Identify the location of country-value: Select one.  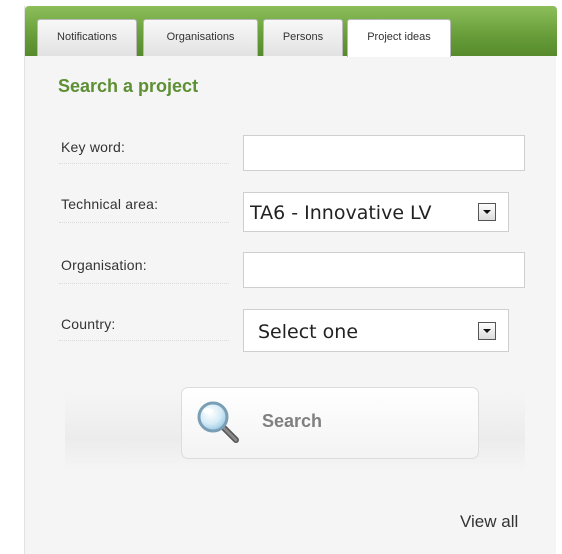
(308, 332).